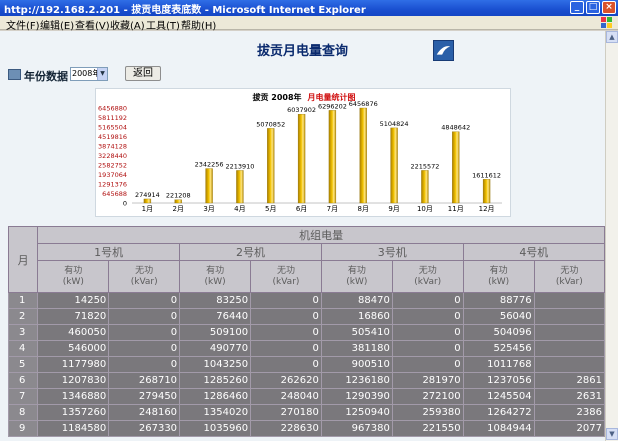 Image resolution: width=618 pixels, height=441 pixels. What do you see at coordinates (356, 364) in the screenshot?
I see `value-cell: 900510` at bounding box center [356, 364].